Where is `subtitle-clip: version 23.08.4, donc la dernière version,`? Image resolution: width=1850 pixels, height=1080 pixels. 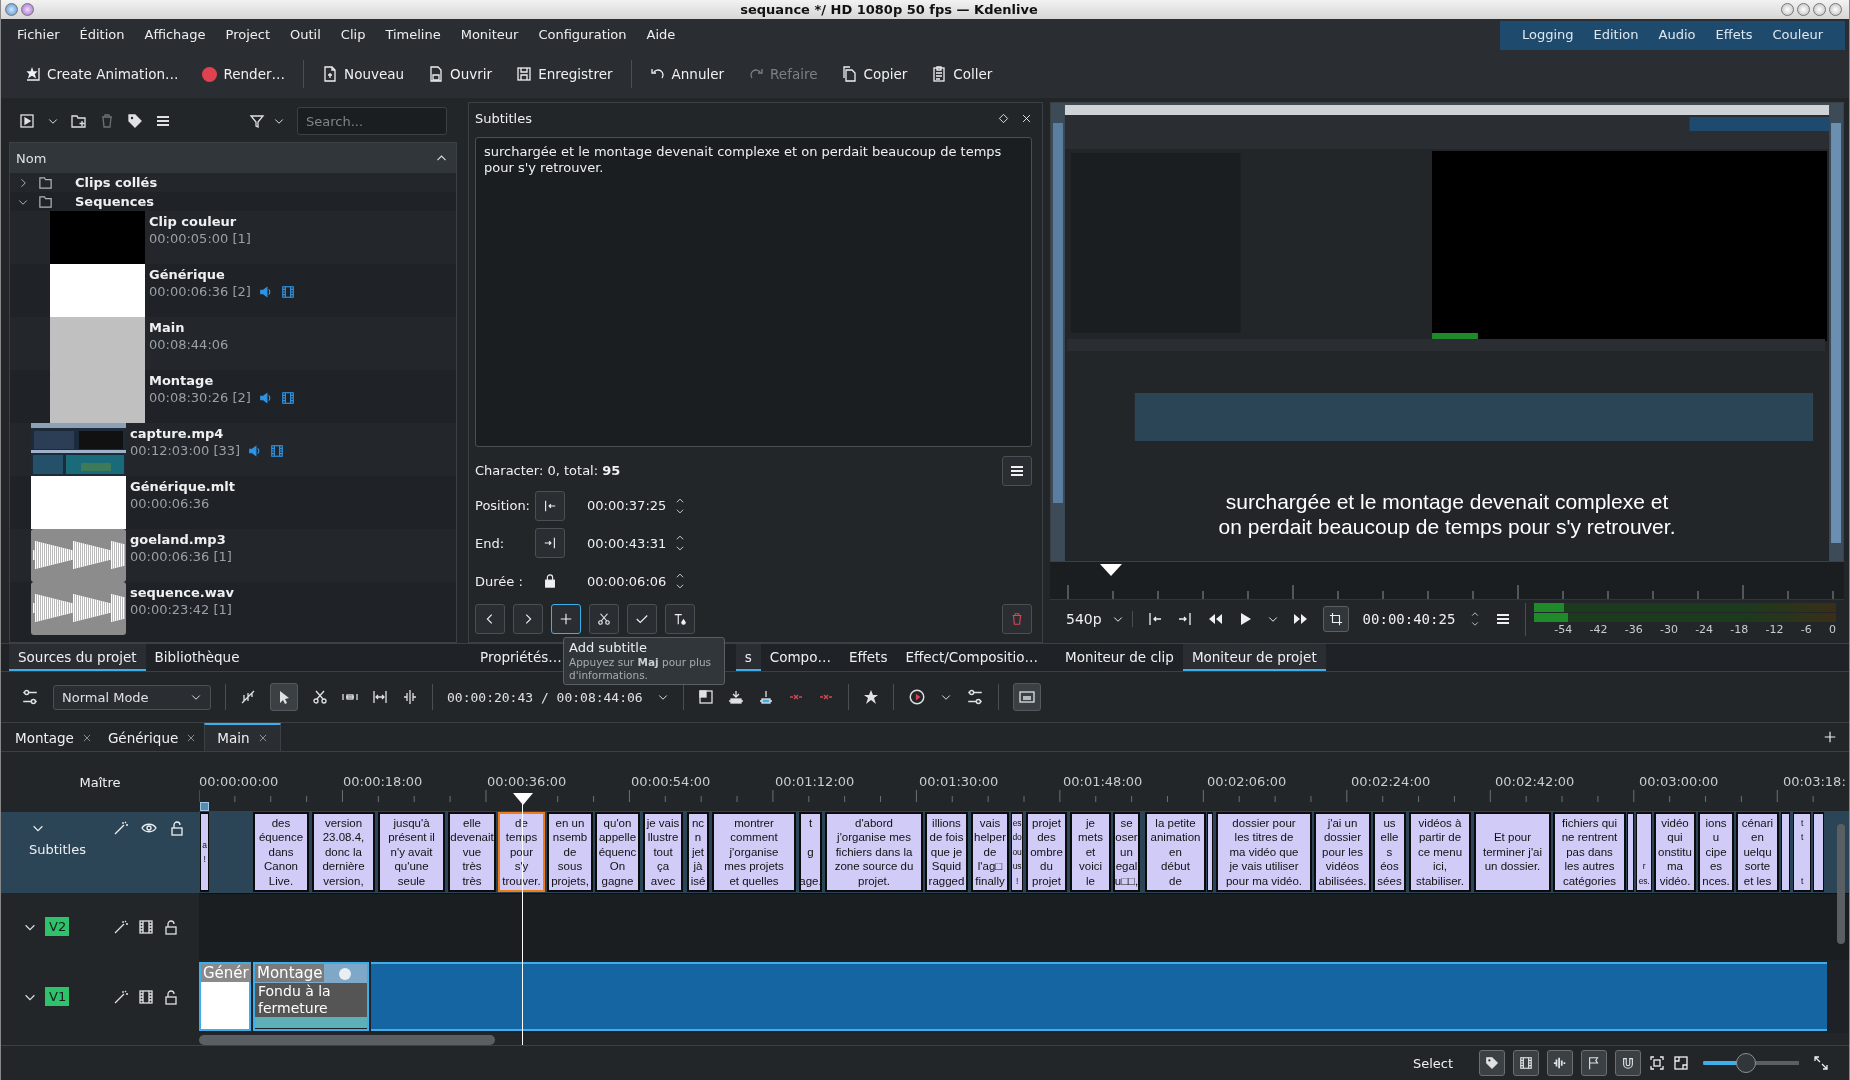
subtitle-clip: version 23.08.4, donc la dernière version, is located at coordinates (343, 852).